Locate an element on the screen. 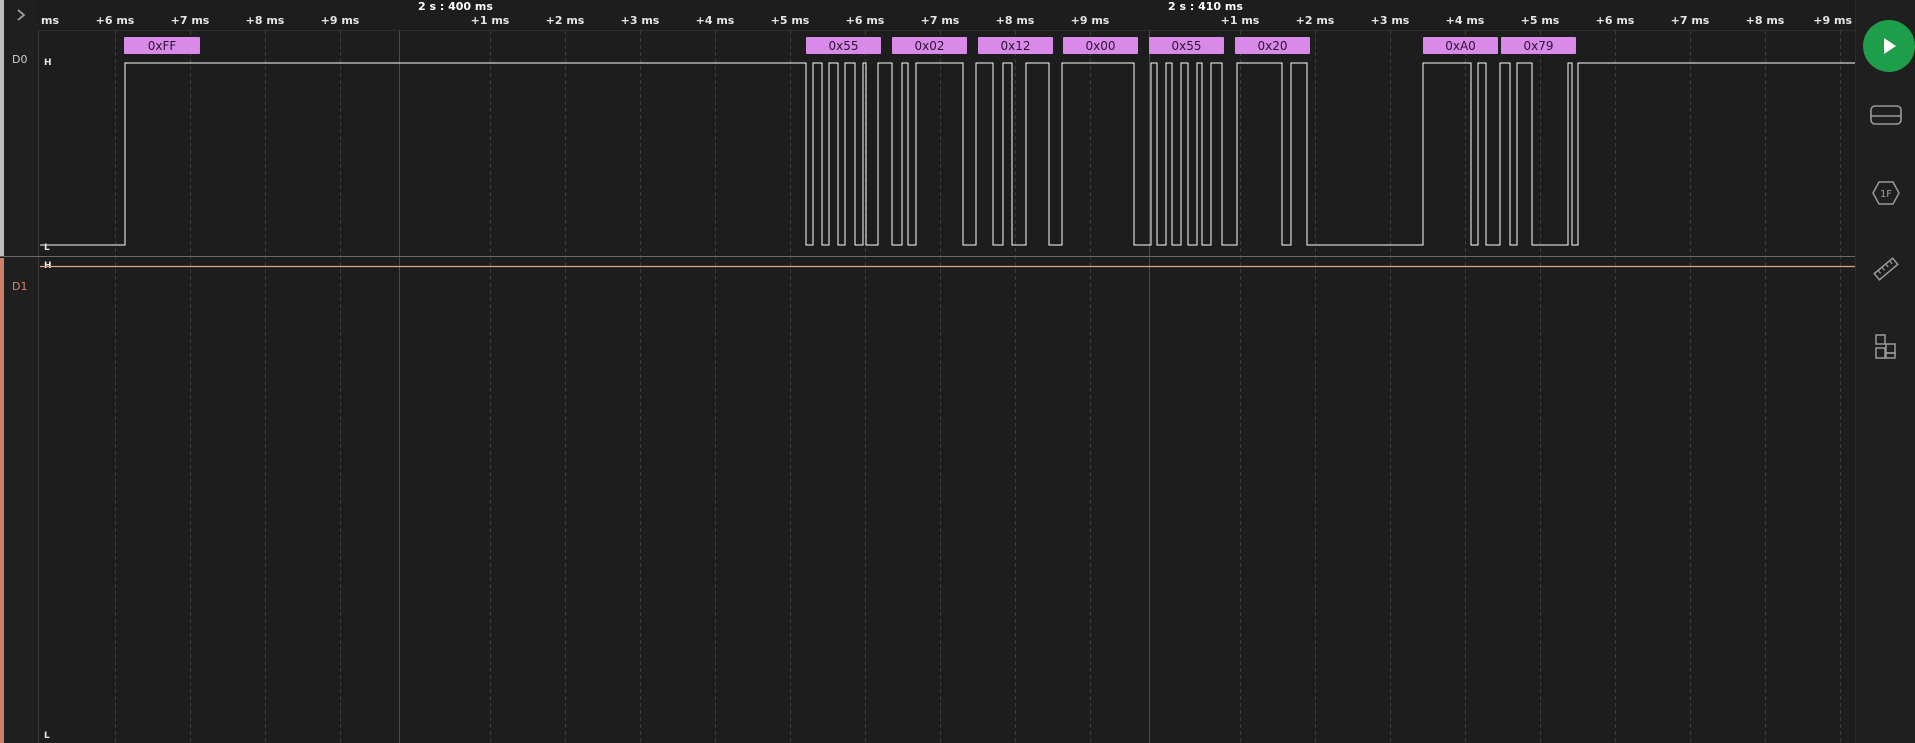 This screenshot has height=743, width=1915. right-toolbar: 1F is located at coordinates (1885, 371).